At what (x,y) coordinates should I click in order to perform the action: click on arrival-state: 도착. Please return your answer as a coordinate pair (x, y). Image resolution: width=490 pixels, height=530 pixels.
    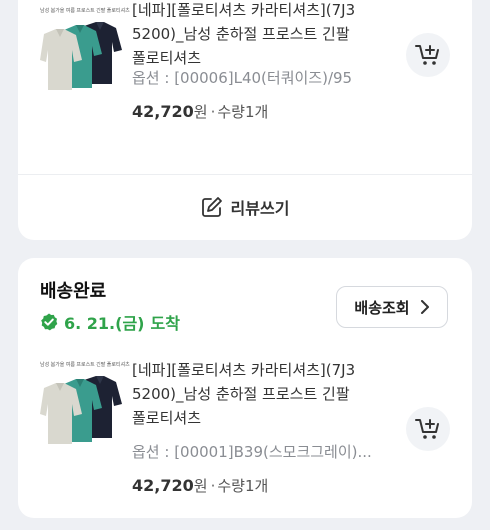
    Looking at the image, I should click on (165, 323).